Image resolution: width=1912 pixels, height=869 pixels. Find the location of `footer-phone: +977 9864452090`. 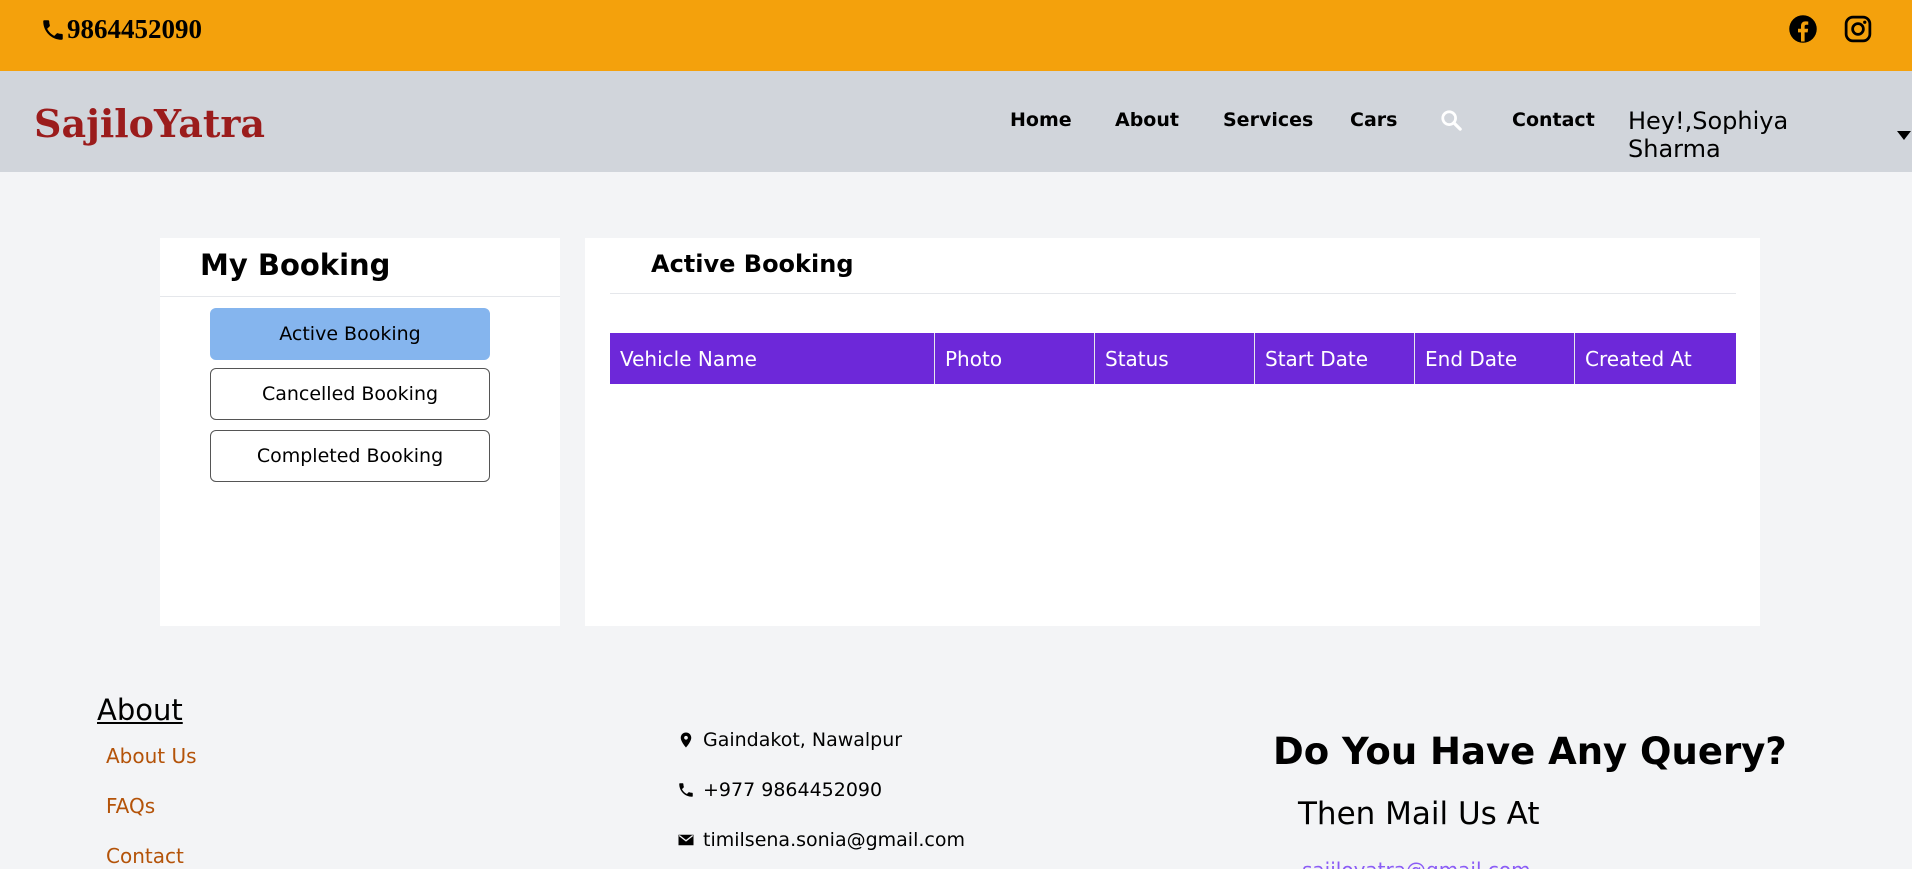

footer-phone: +977 9864452090 is located at coordinates (779, 790).